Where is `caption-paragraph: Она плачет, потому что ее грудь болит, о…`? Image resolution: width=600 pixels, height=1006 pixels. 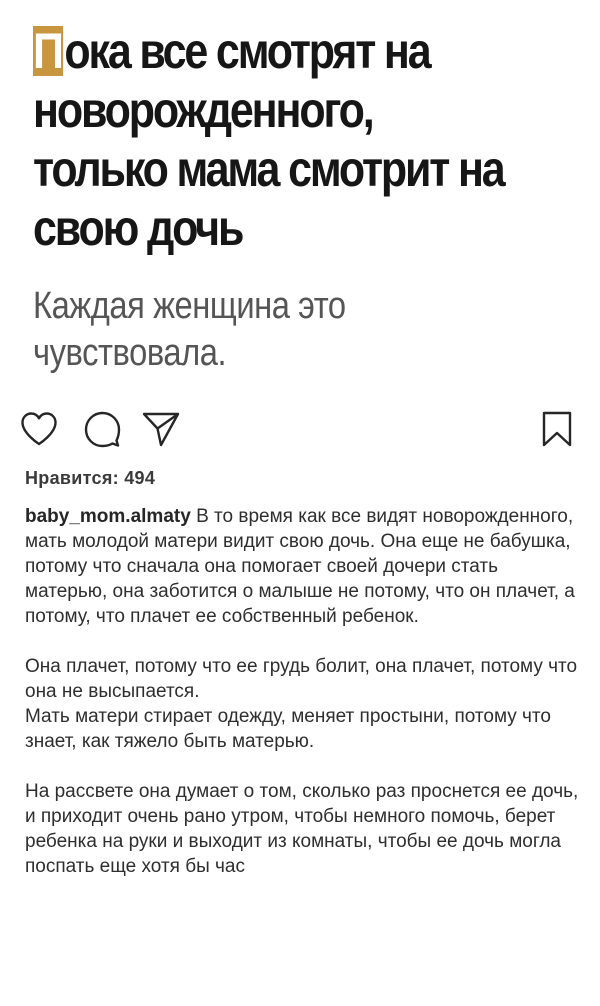 caption-paragraph: Она плачет, потому что ее грудь болит, о… is located at coordinates (301, 679).